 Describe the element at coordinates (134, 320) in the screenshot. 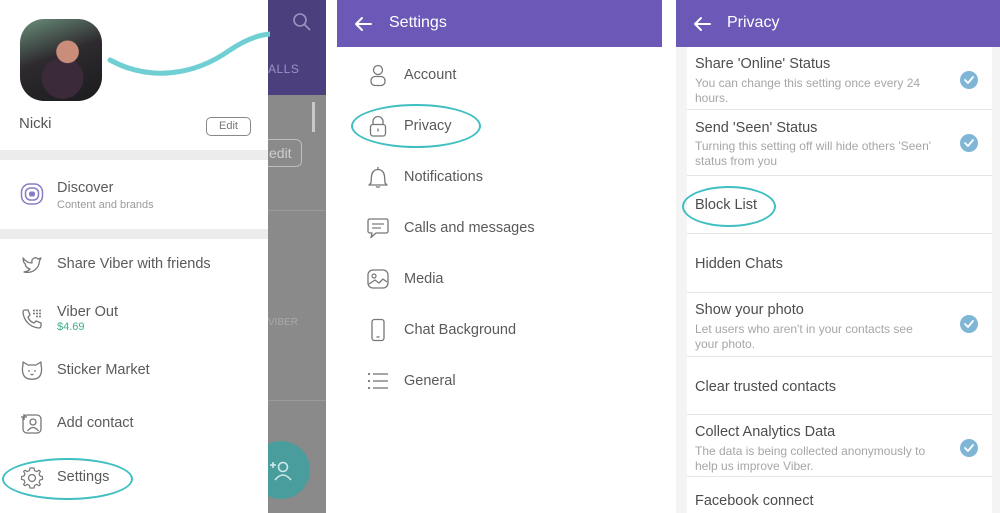

I see `drawer-item-viber-out: Viber Out $4.69` at that location.